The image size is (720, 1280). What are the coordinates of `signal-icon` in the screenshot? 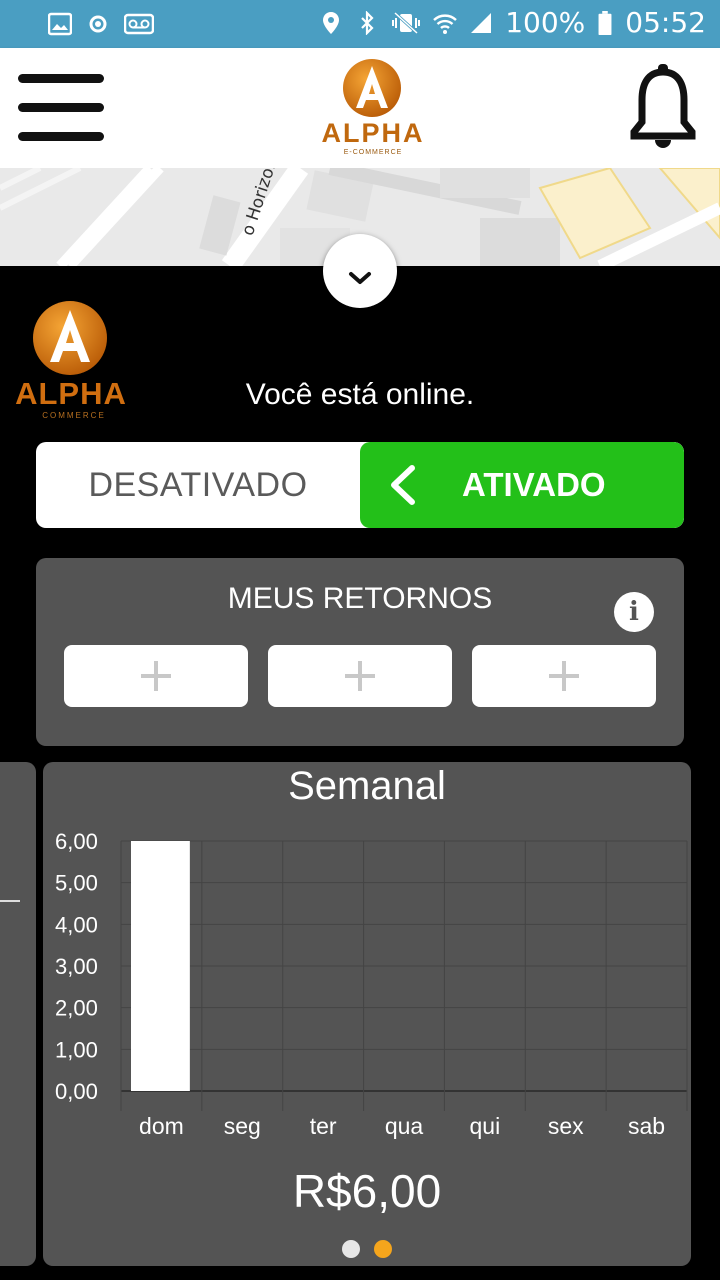 It's located at (481, 22).